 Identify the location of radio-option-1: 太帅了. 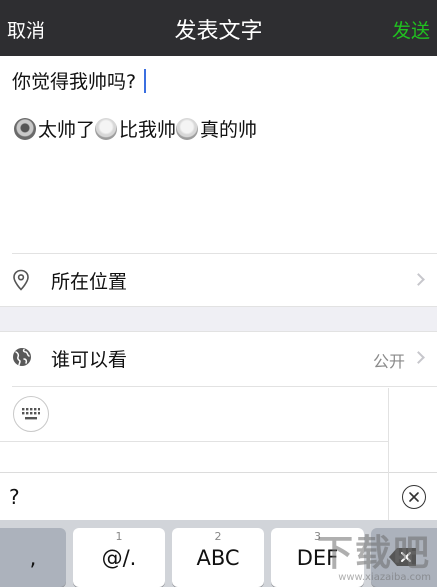
(54, 128).